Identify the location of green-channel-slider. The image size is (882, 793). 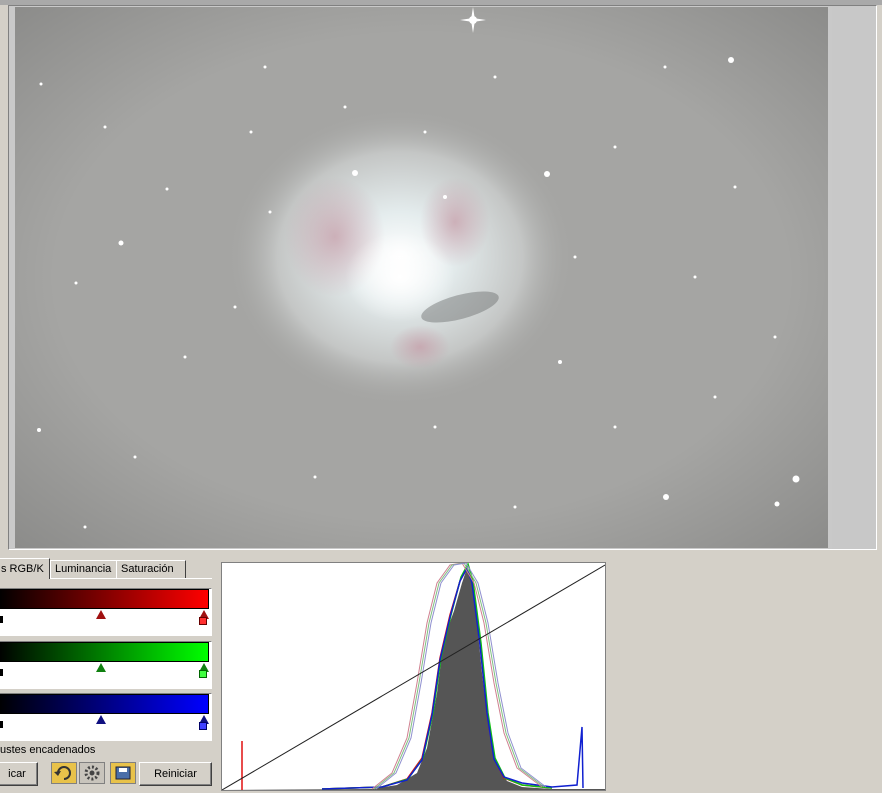
(106, 665).